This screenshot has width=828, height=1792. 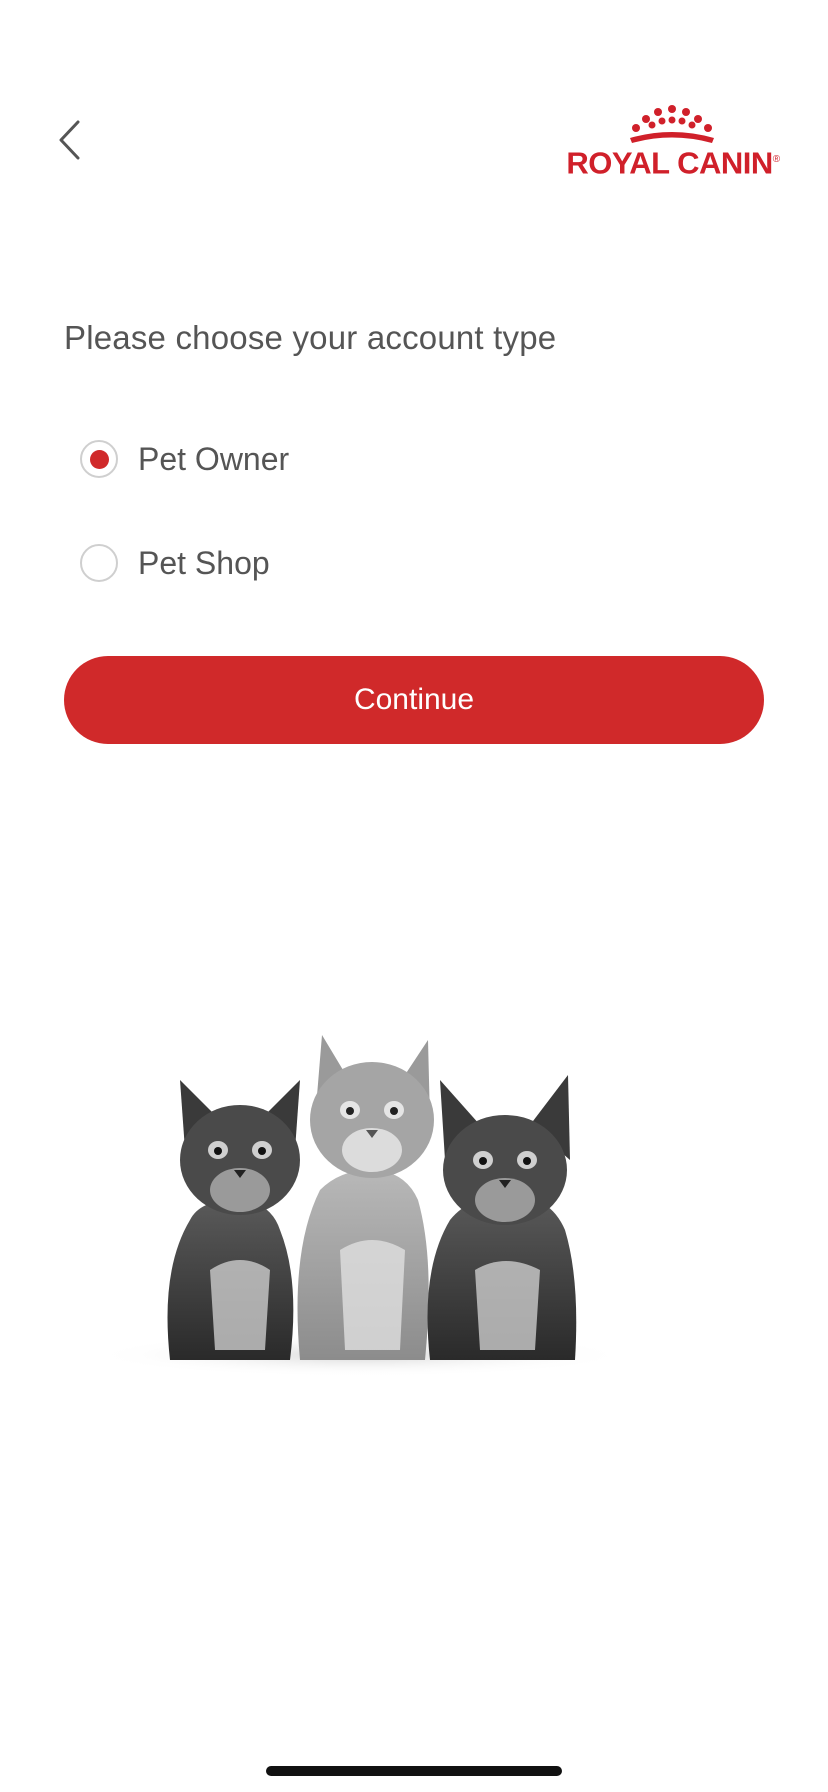 What do you see at coordinates (204, 562) in the screenshot?
I see `option-label: Pet Shop` at bounding box center [204, 562].